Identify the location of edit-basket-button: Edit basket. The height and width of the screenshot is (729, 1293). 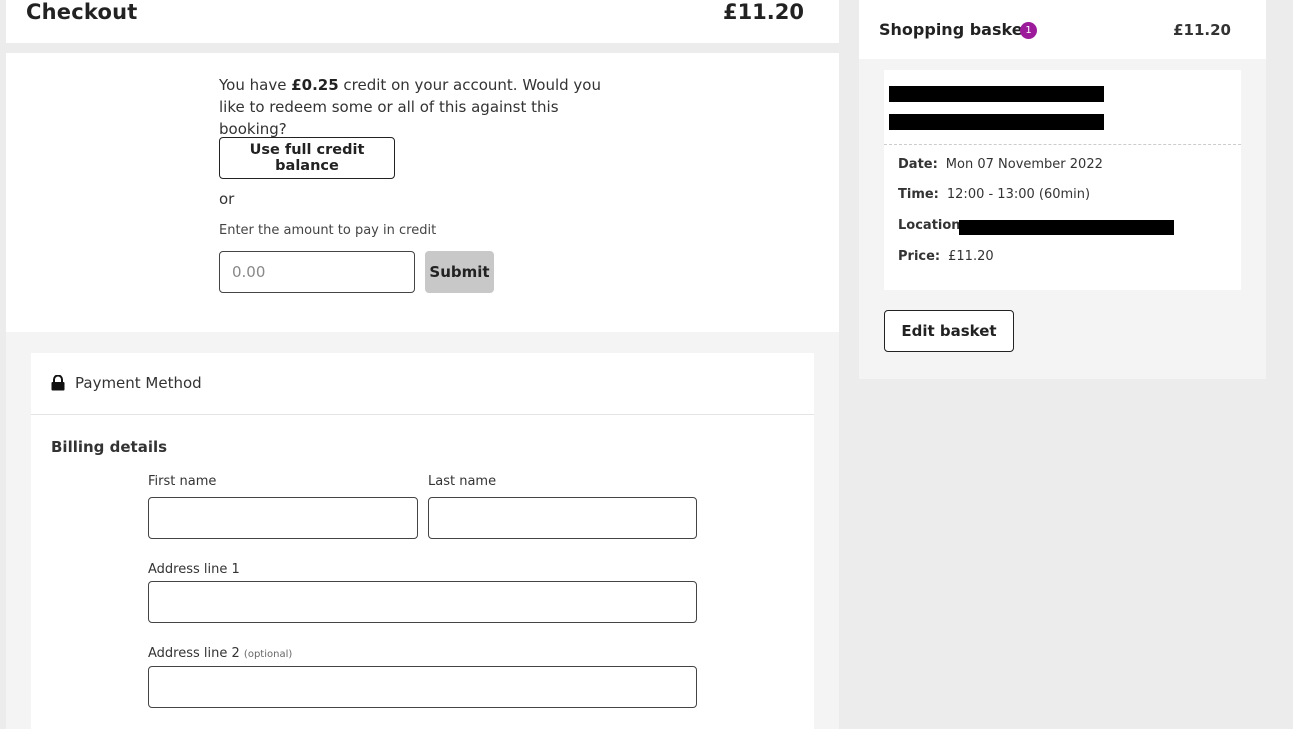
(949, 331).